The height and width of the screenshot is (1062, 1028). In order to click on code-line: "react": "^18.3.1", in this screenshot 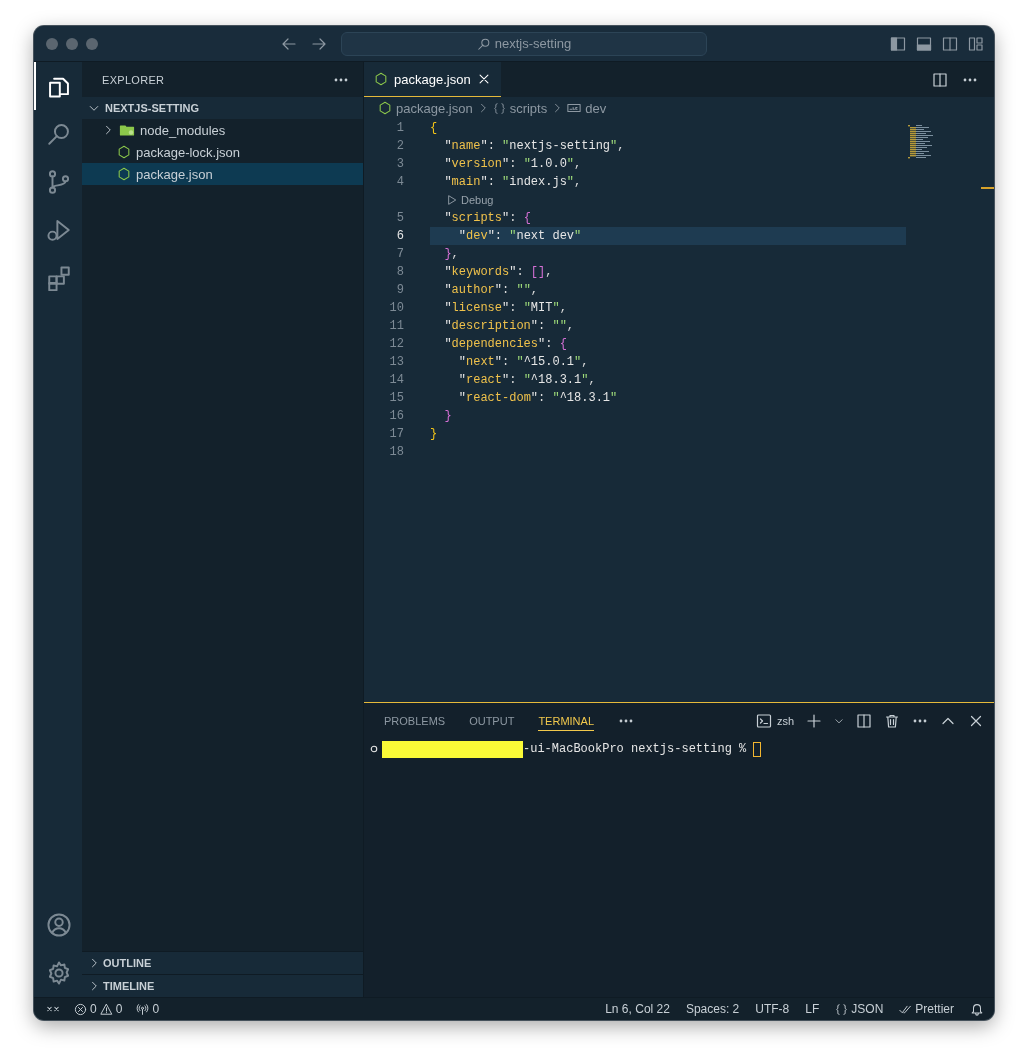, I will do `click(527, 380)`.